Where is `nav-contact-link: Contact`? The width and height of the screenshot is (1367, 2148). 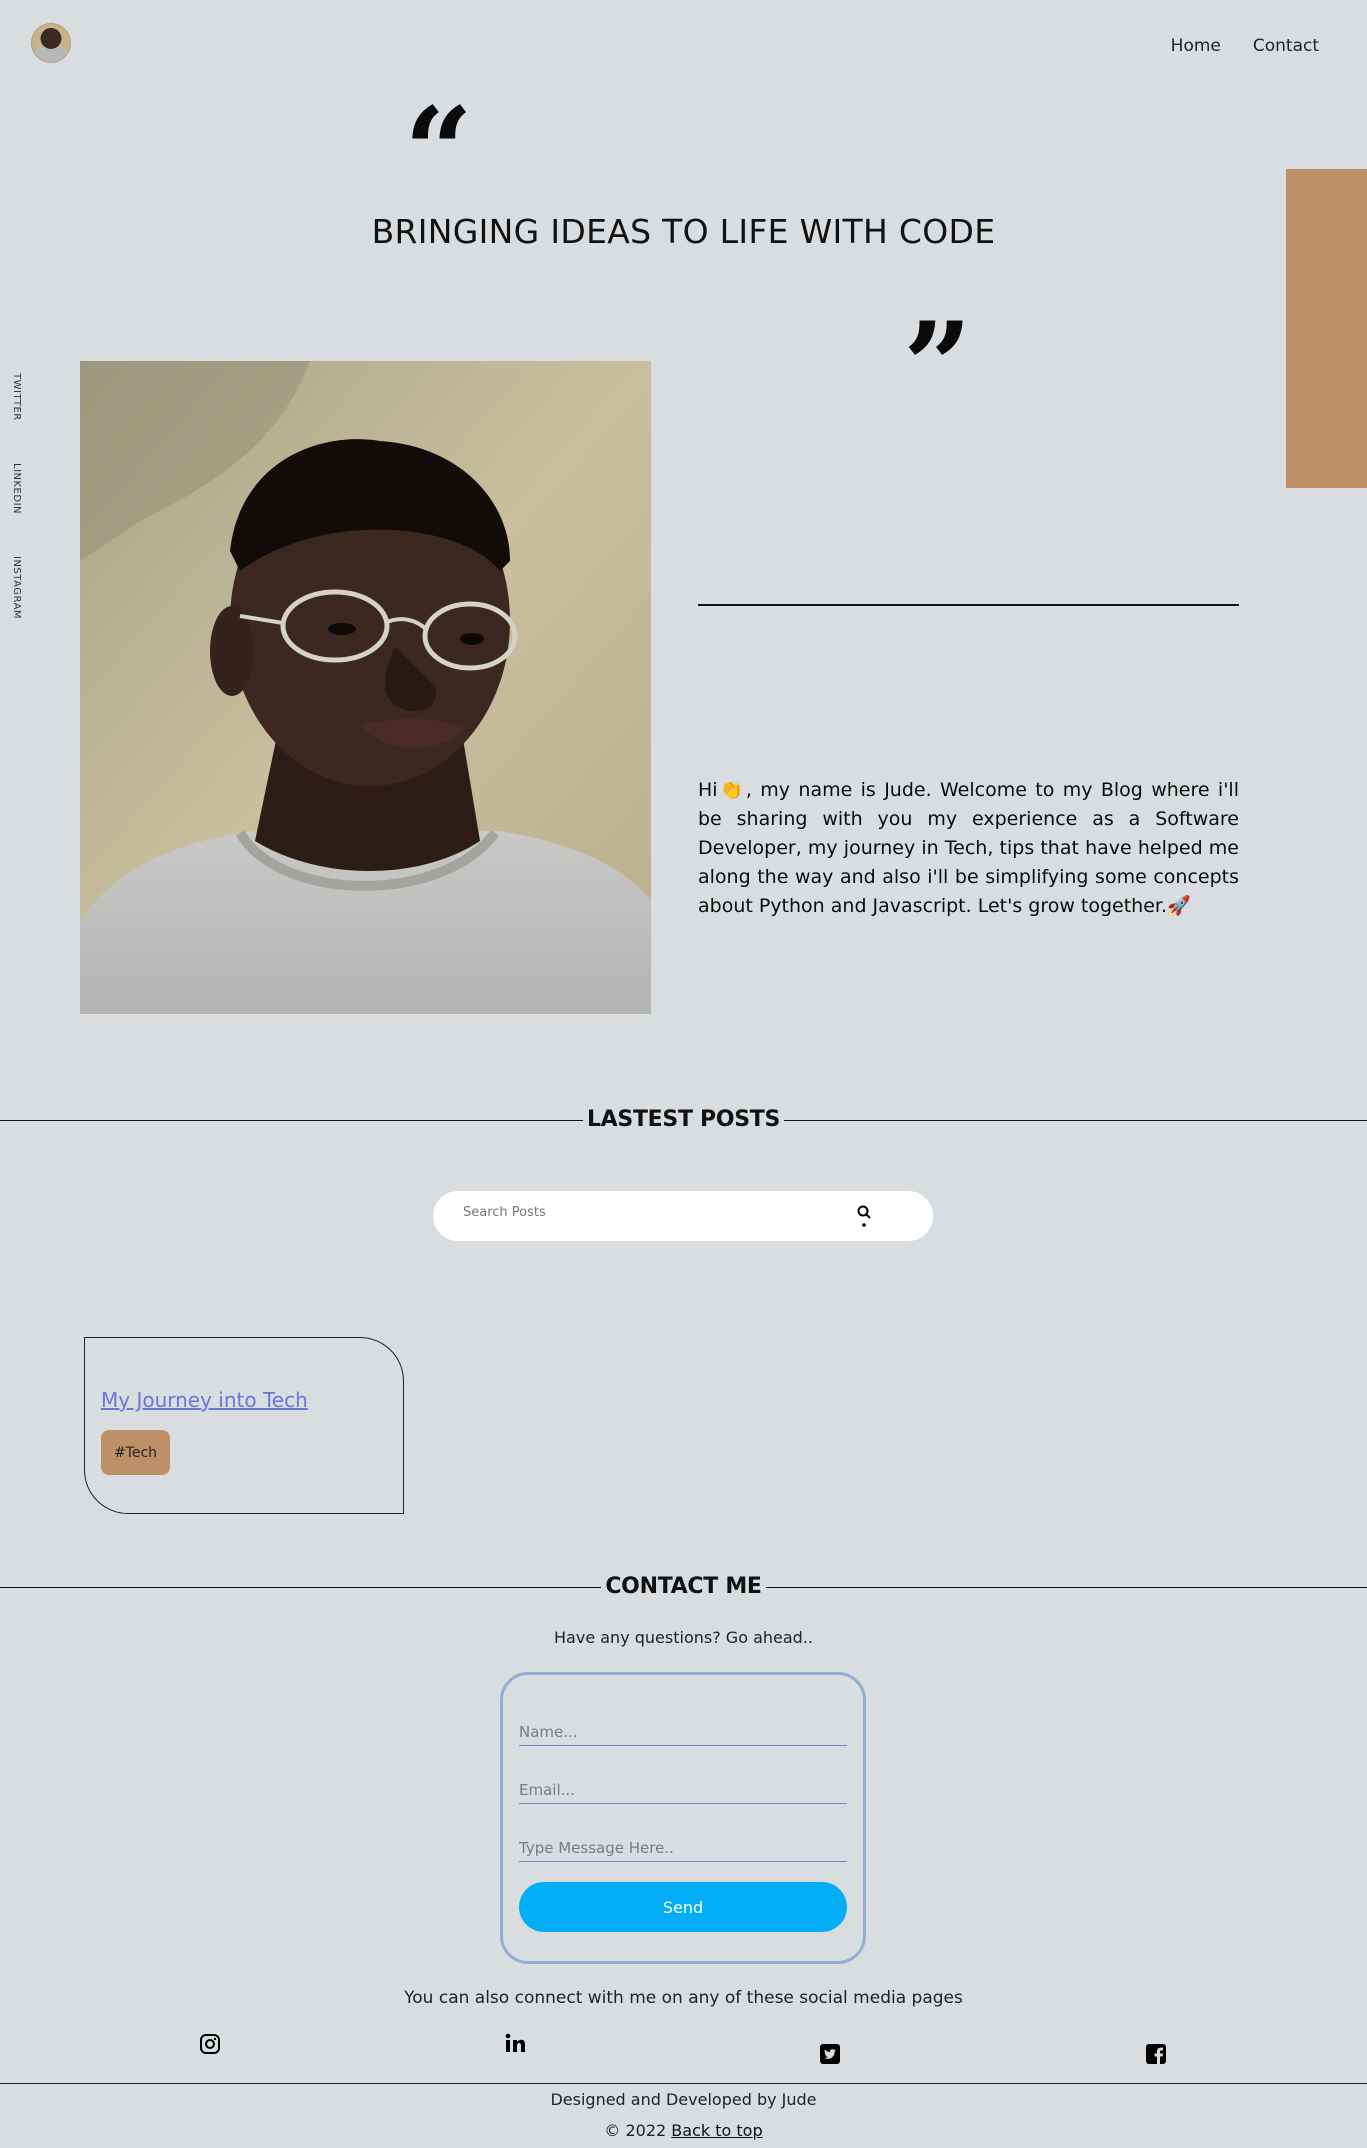
nav-contact-link: Contact is located at coordinates (1286, 46).